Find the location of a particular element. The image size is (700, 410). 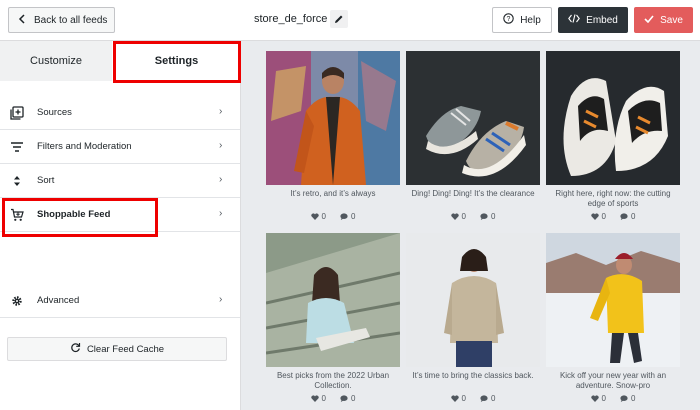

help-button: ? Help is located at coordinates (522, 20).